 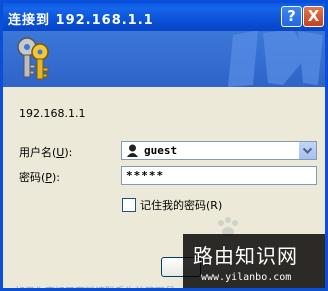 I want to click on window-title: 连接到 192.168.1.1, so click(x=81, y=20).